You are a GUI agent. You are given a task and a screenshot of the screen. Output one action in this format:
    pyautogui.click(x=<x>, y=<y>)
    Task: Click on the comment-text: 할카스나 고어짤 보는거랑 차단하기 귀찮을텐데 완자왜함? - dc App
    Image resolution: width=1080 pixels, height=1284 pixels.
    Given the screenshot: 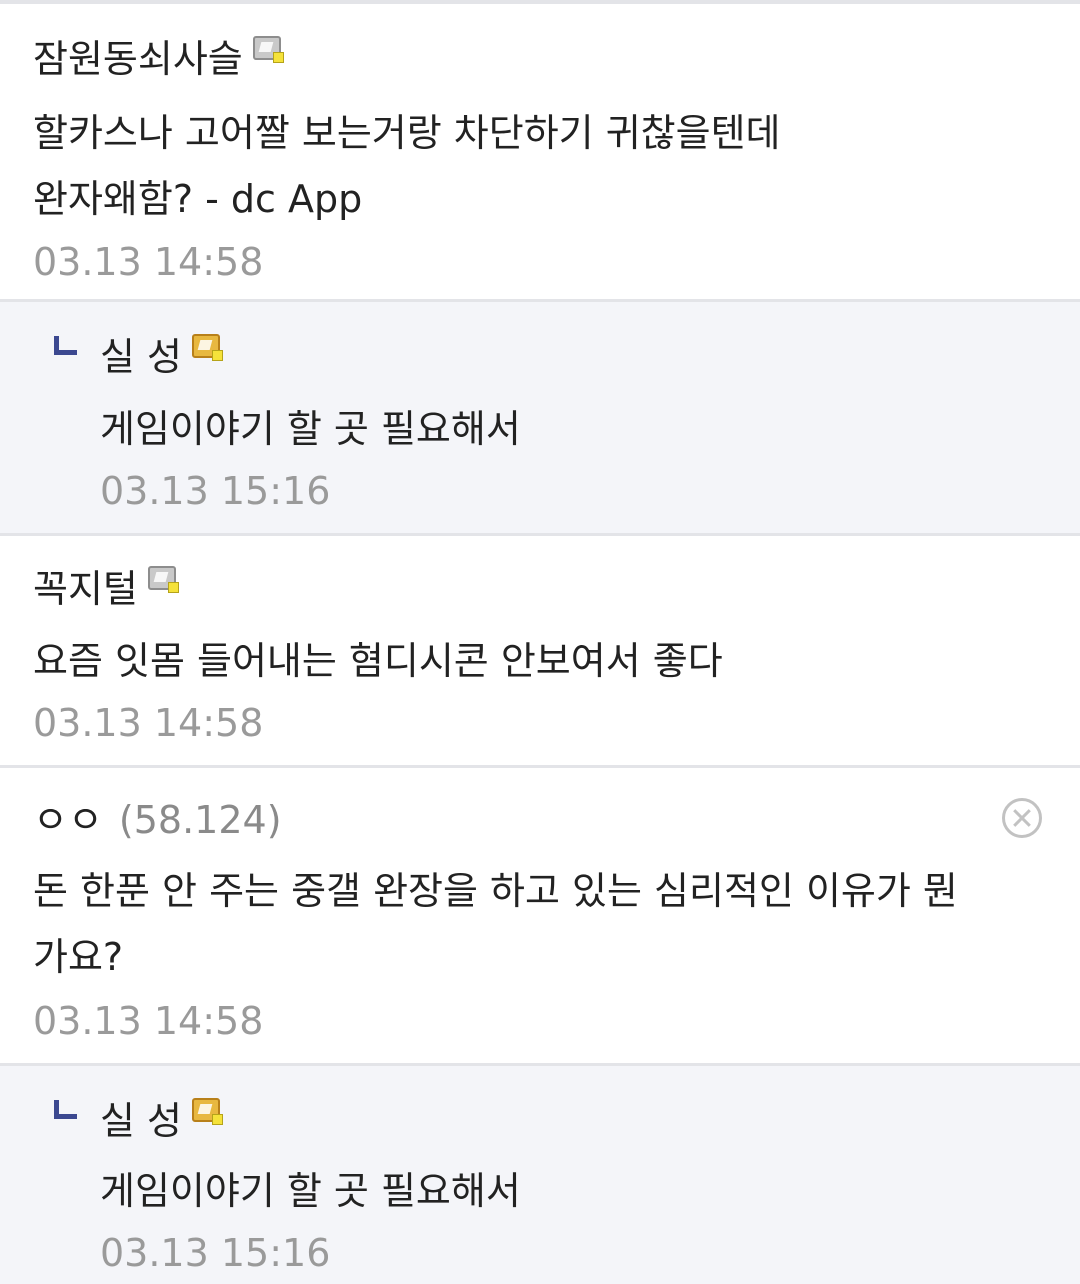 What is the action you would take?
    pyautogui.click(x=543, y=166)
    